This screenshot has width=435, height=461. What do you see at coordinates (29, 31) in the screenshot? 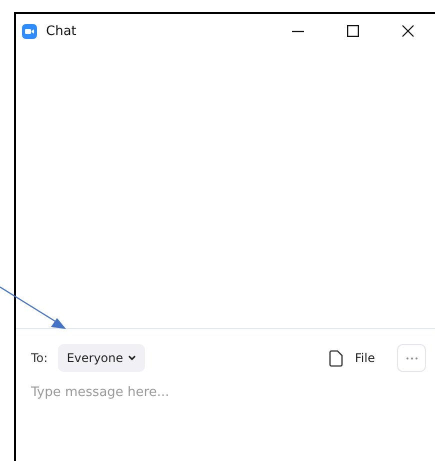
I see `camera-app-icon` at bounding box center [29, 31].